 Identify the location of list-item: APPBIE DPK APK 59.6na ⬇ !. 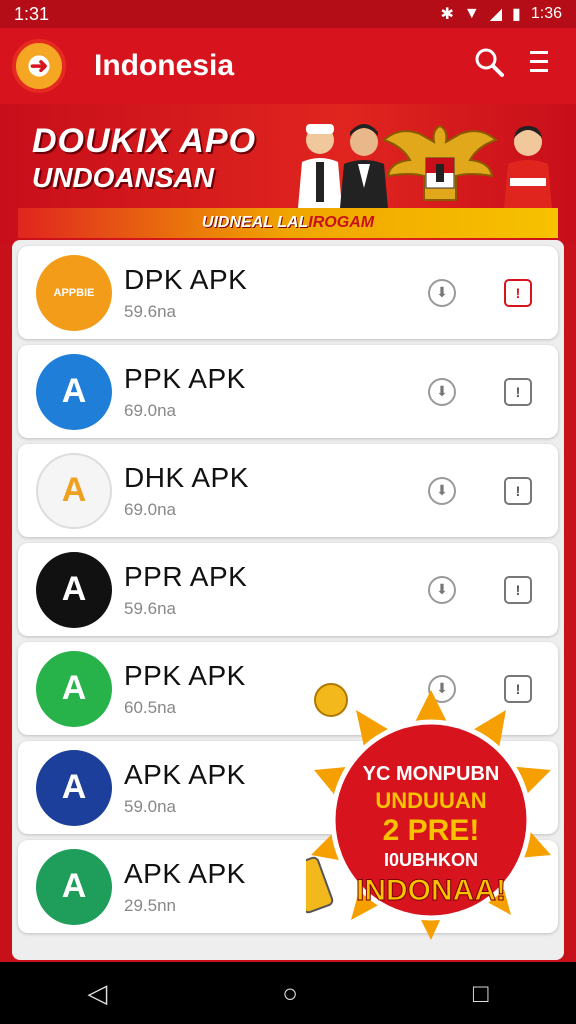
(288, 292).